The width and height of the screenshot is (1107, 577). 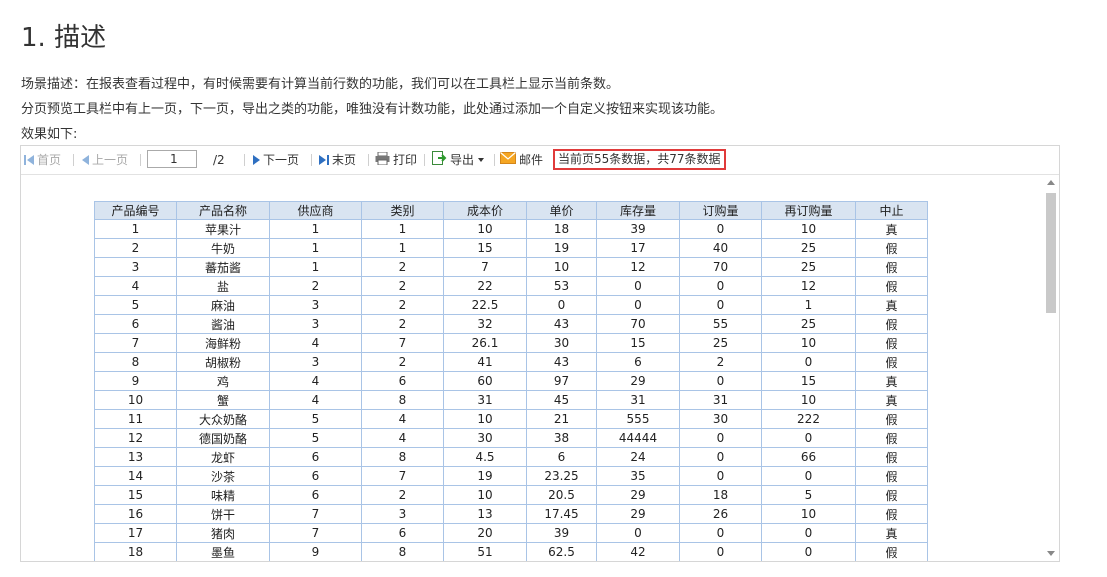 I want to click on table-cell: 酱油, so click(x=223, y=324).